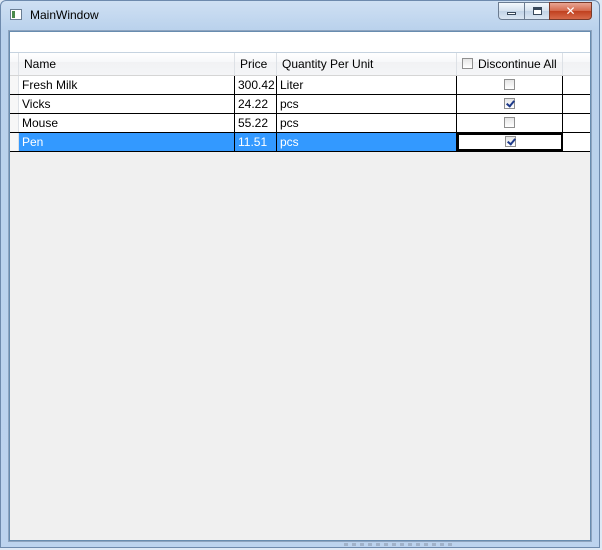 Image resolution: width=602 pixels, height=550 pixels. I want to click on table-row: Vicks 24.22 pcs, so click(300, 104).